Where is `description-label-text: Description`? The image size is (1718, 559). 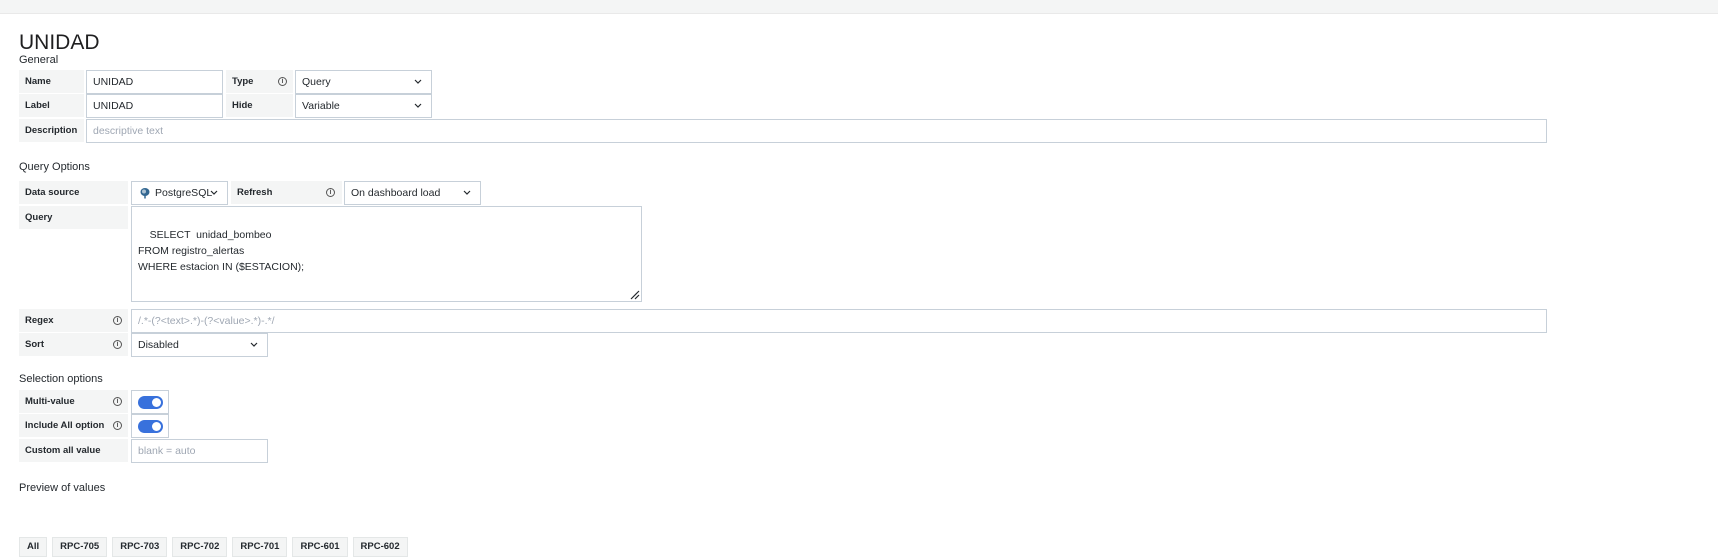 description-label-text: Description is located at coordinates (51, 130).